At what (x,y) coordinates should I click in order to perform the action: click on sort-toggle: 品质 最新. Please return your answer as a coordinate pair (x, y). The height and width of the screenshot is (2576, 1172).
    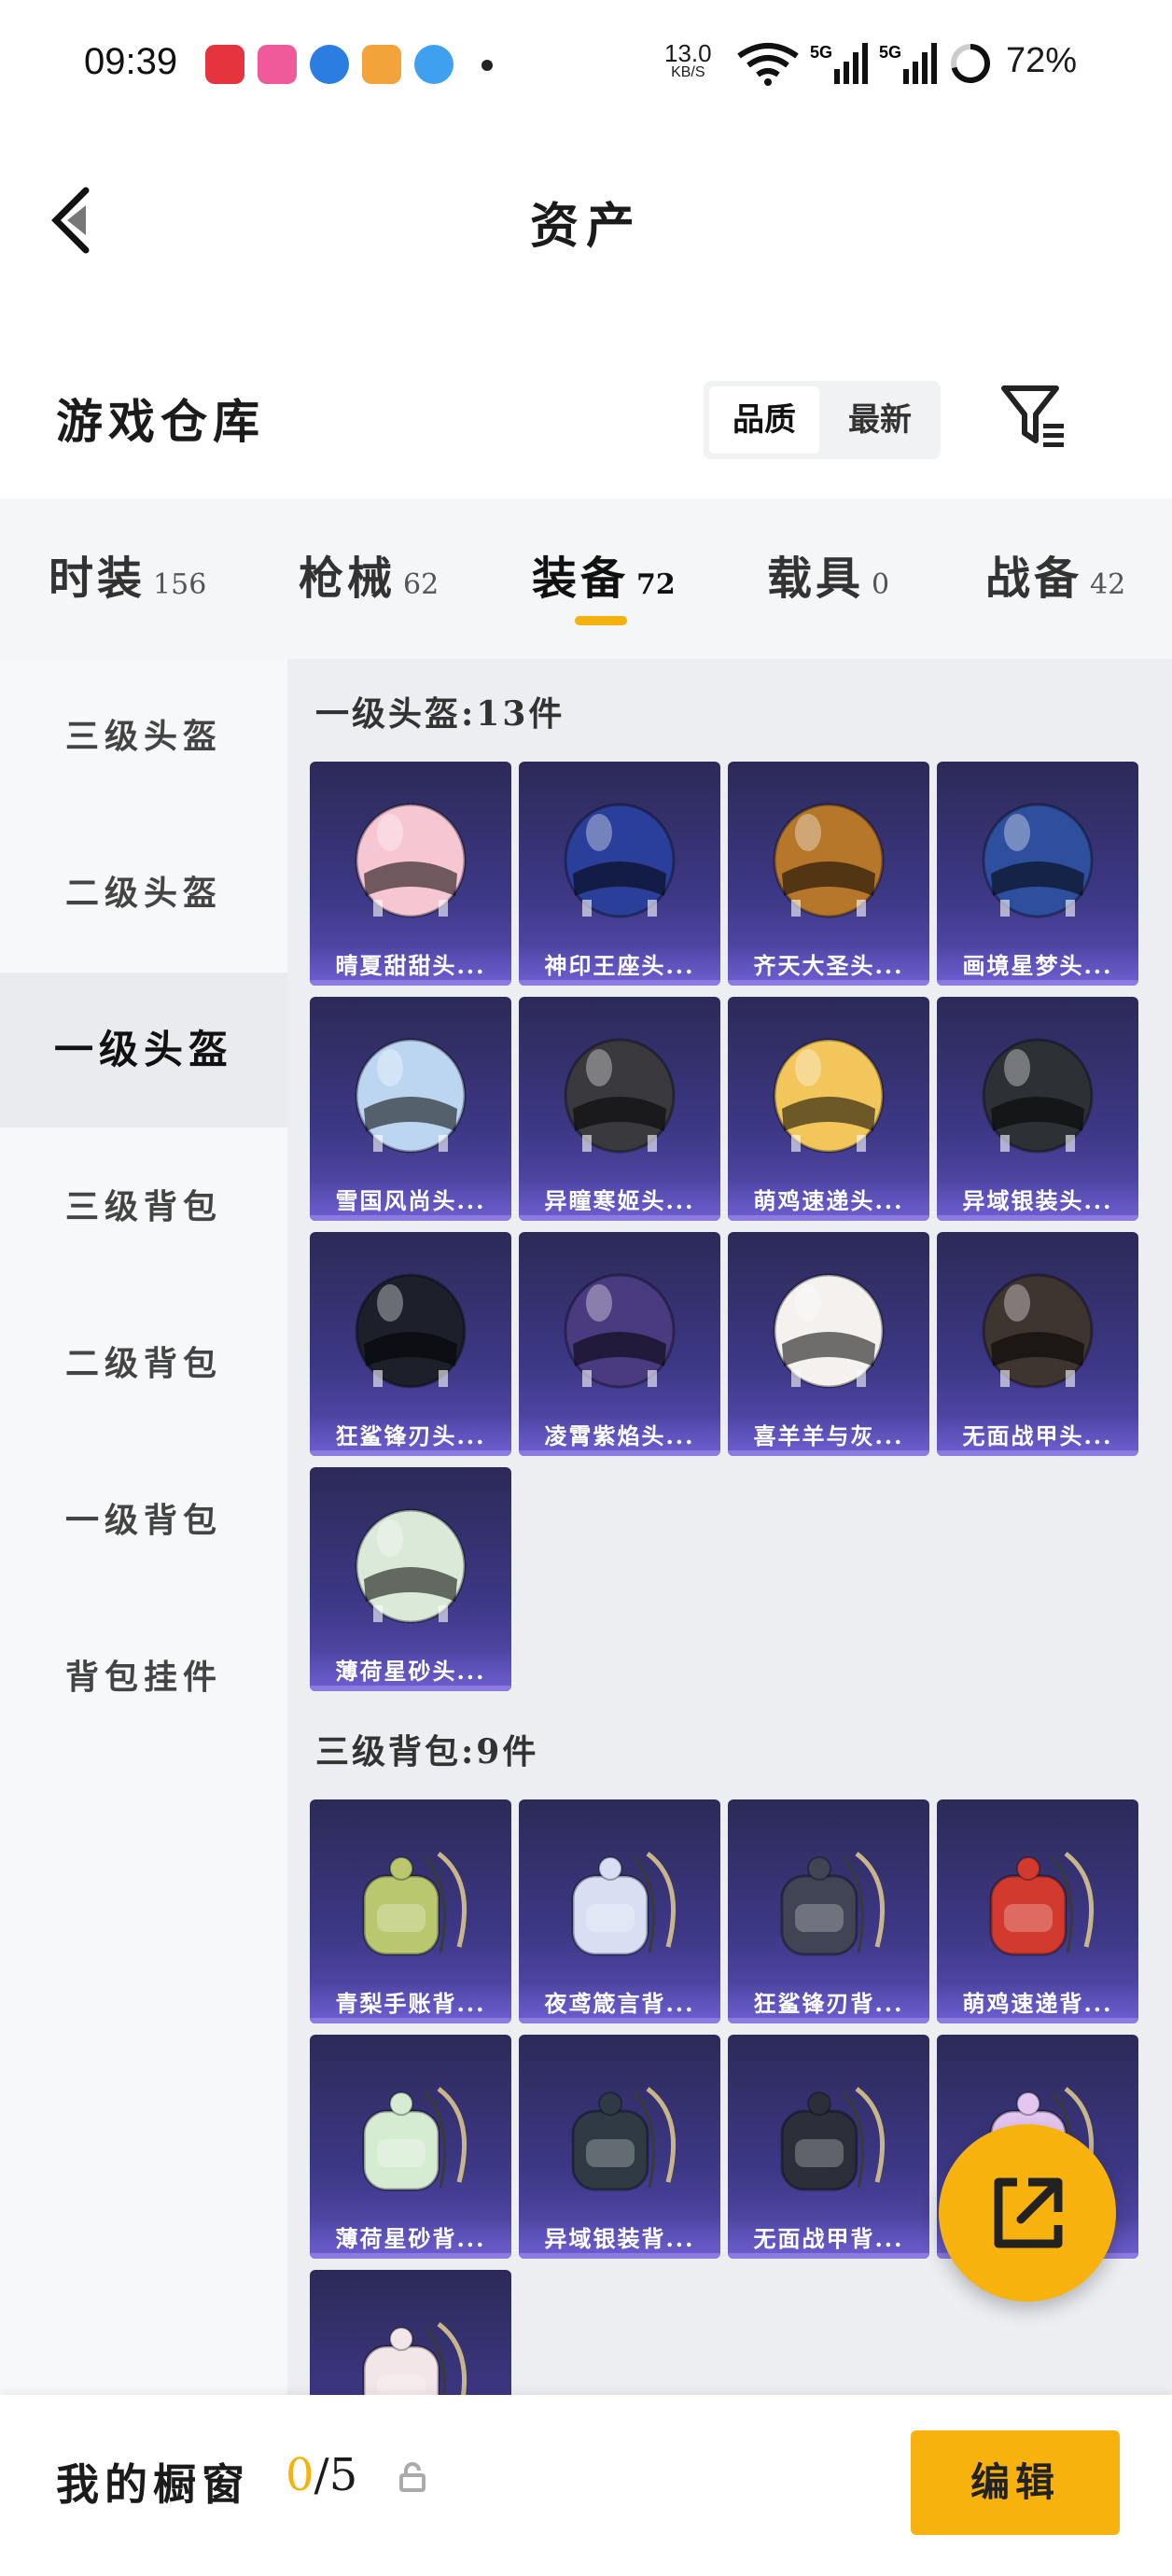
    Looking at the image, I should click on (822, 420).